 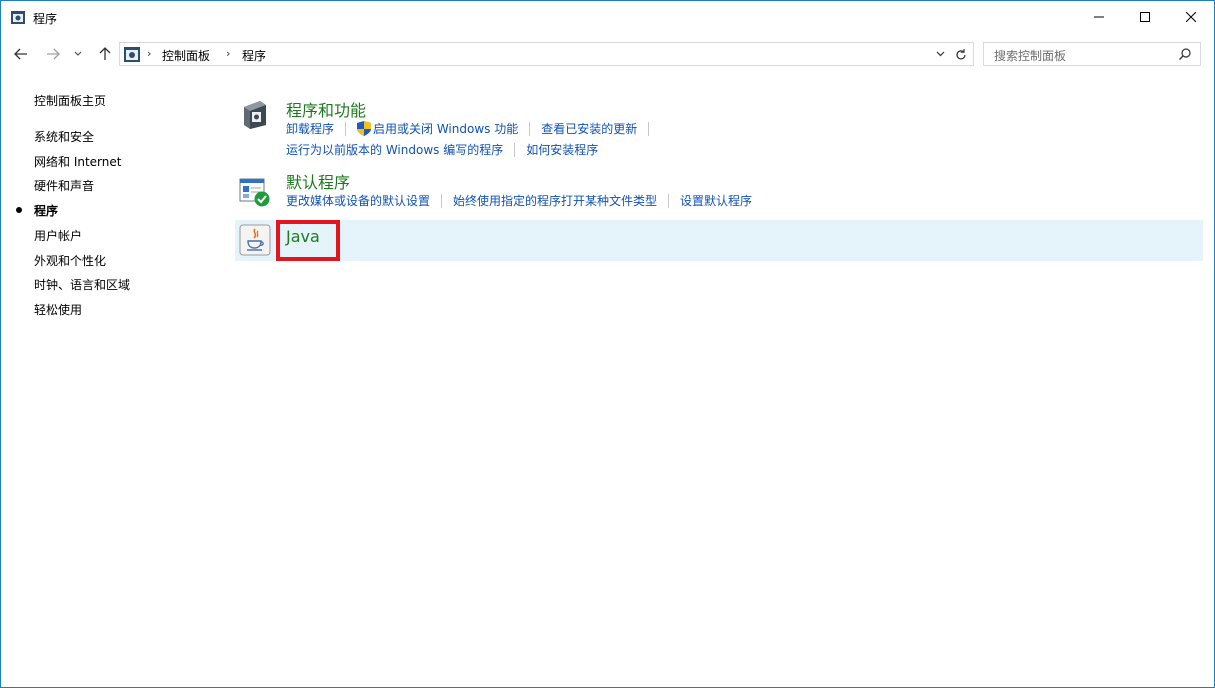 I want to click on maximize-icon, so click(x=1145, y=17).